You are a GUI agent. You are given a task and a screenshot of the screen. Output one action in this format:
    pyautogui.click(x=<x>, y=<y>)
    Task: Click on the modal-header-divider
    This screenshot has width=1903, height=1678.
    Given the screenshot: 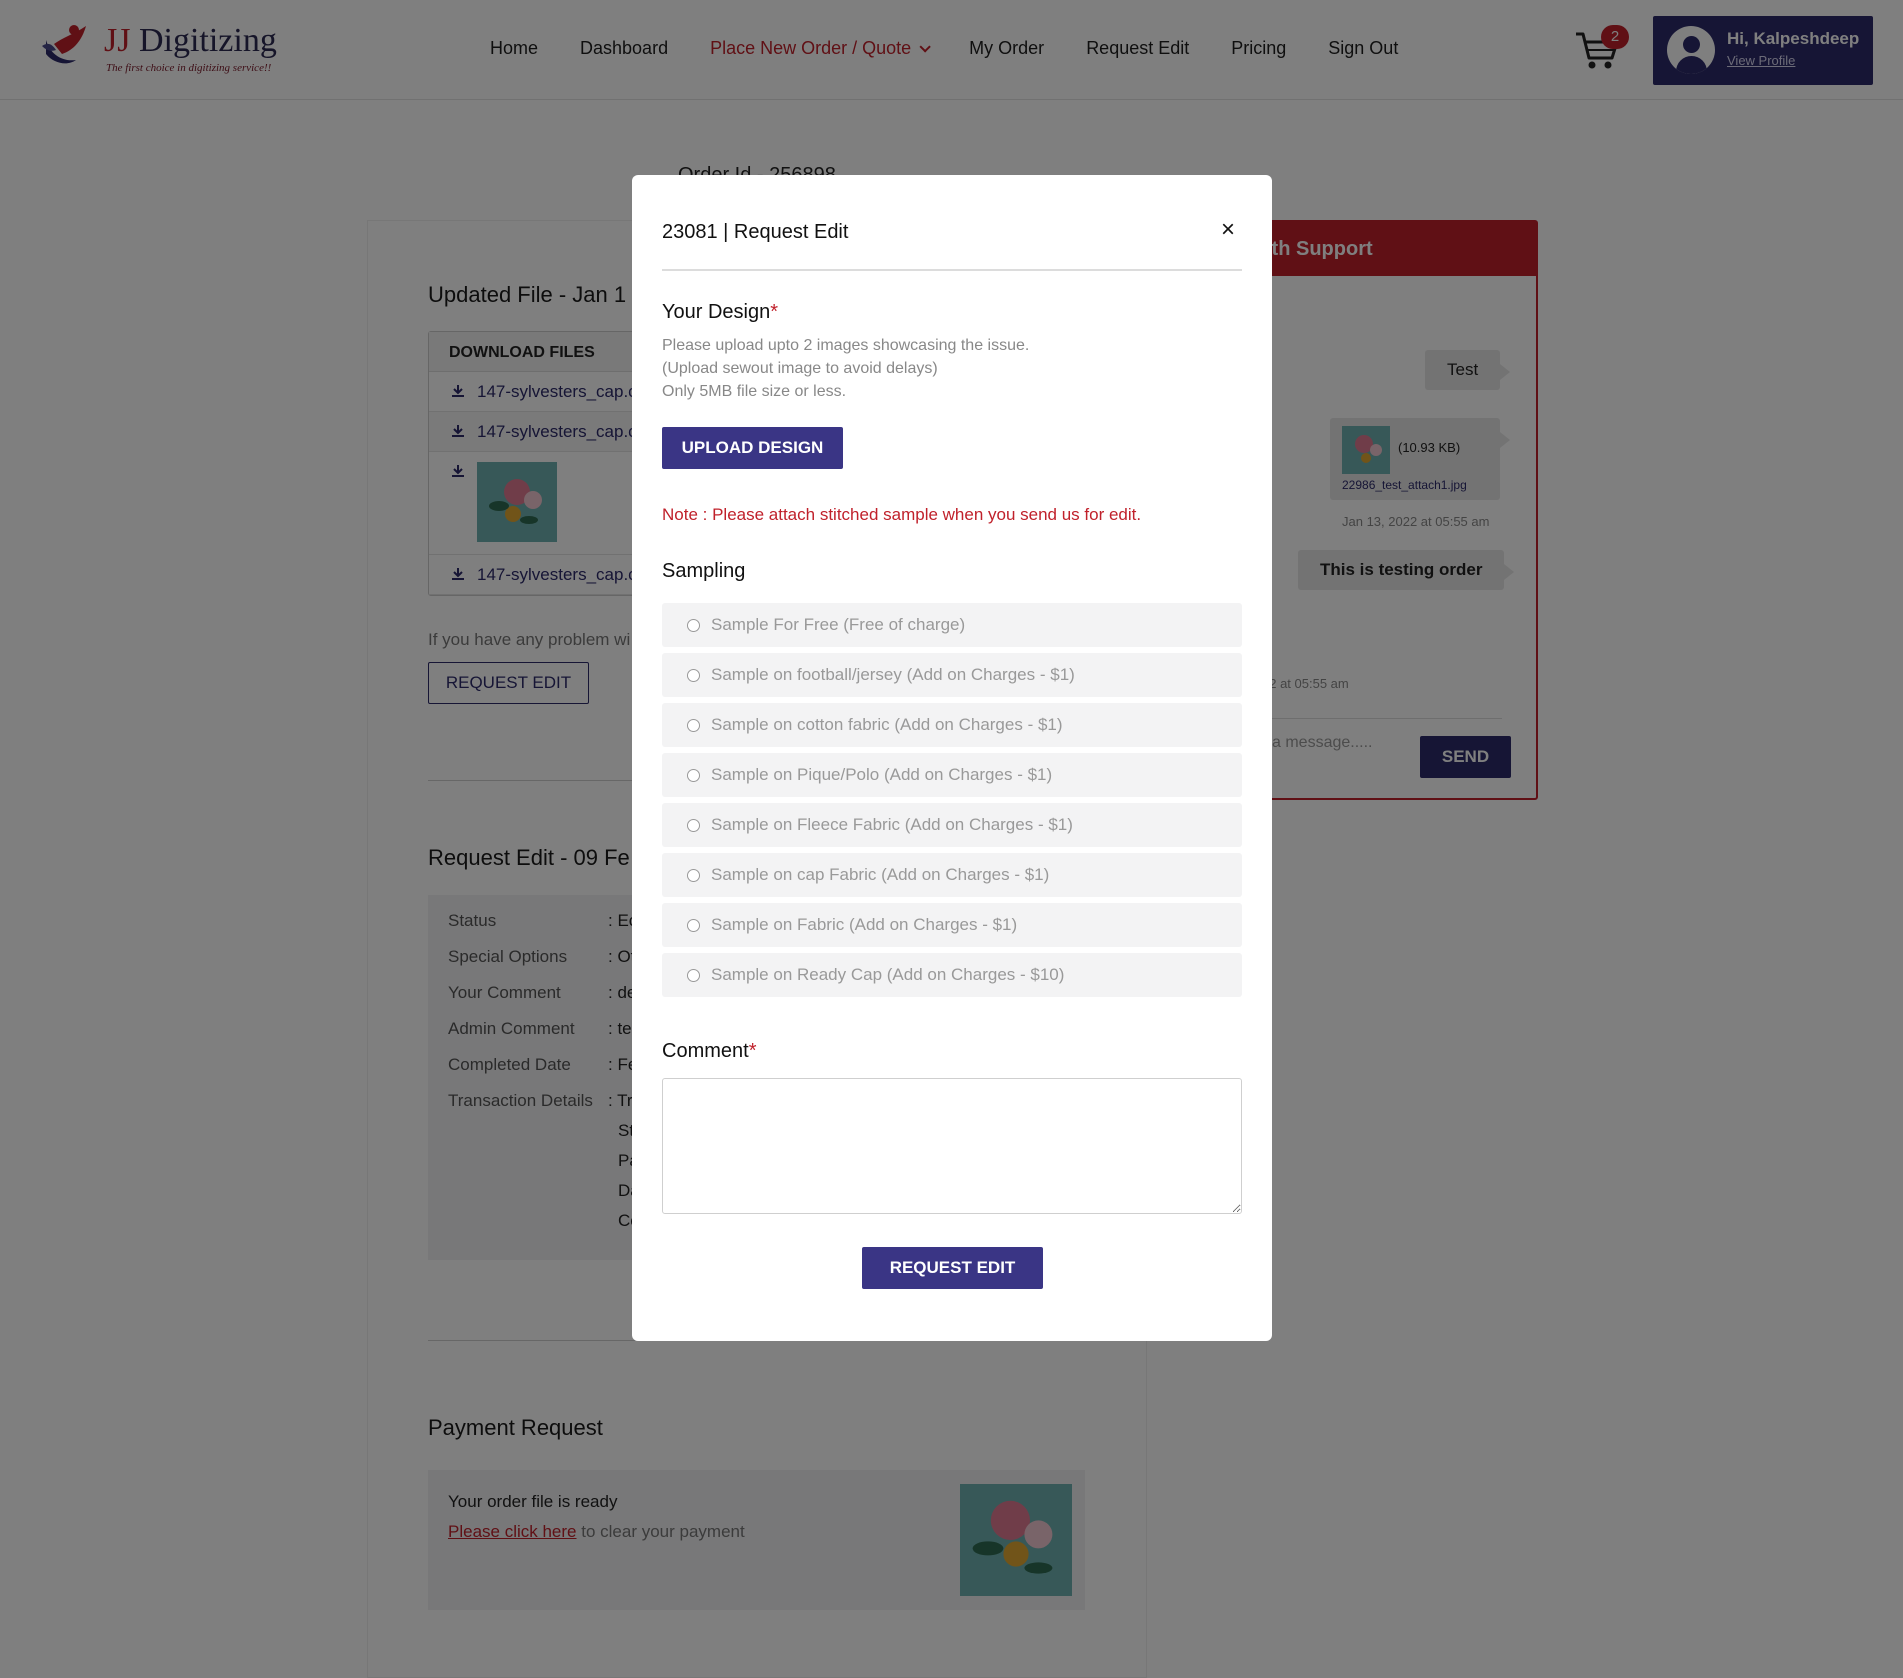 What is the action you would take?
    pyautogui.click(x=952, y=270)
    